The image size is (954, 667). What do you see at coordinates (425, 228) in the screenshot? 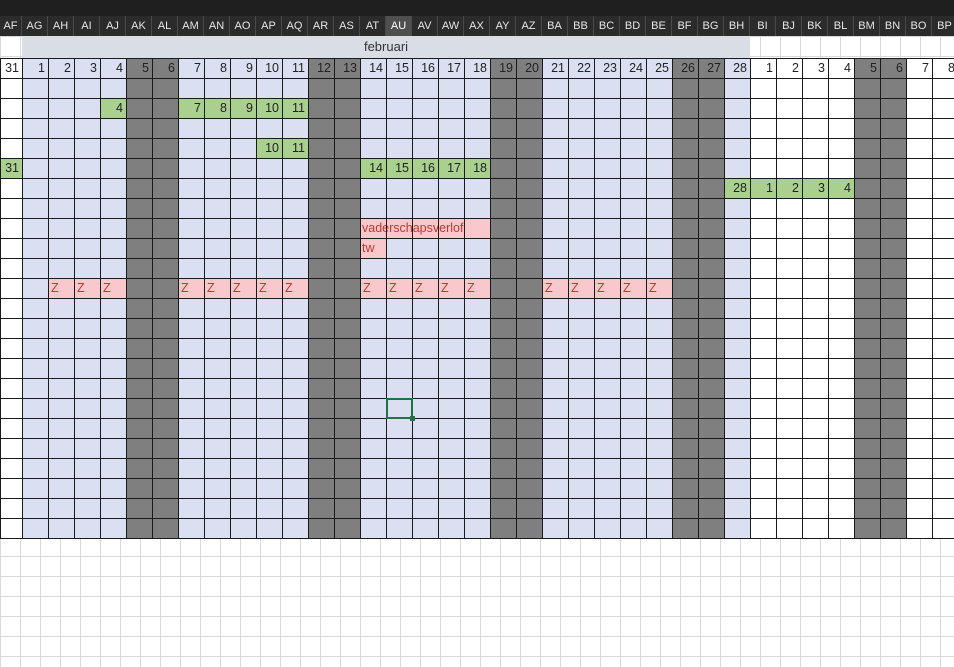
I see `leave-note: vaderschapsverlof` at bounding box center [425, 228].